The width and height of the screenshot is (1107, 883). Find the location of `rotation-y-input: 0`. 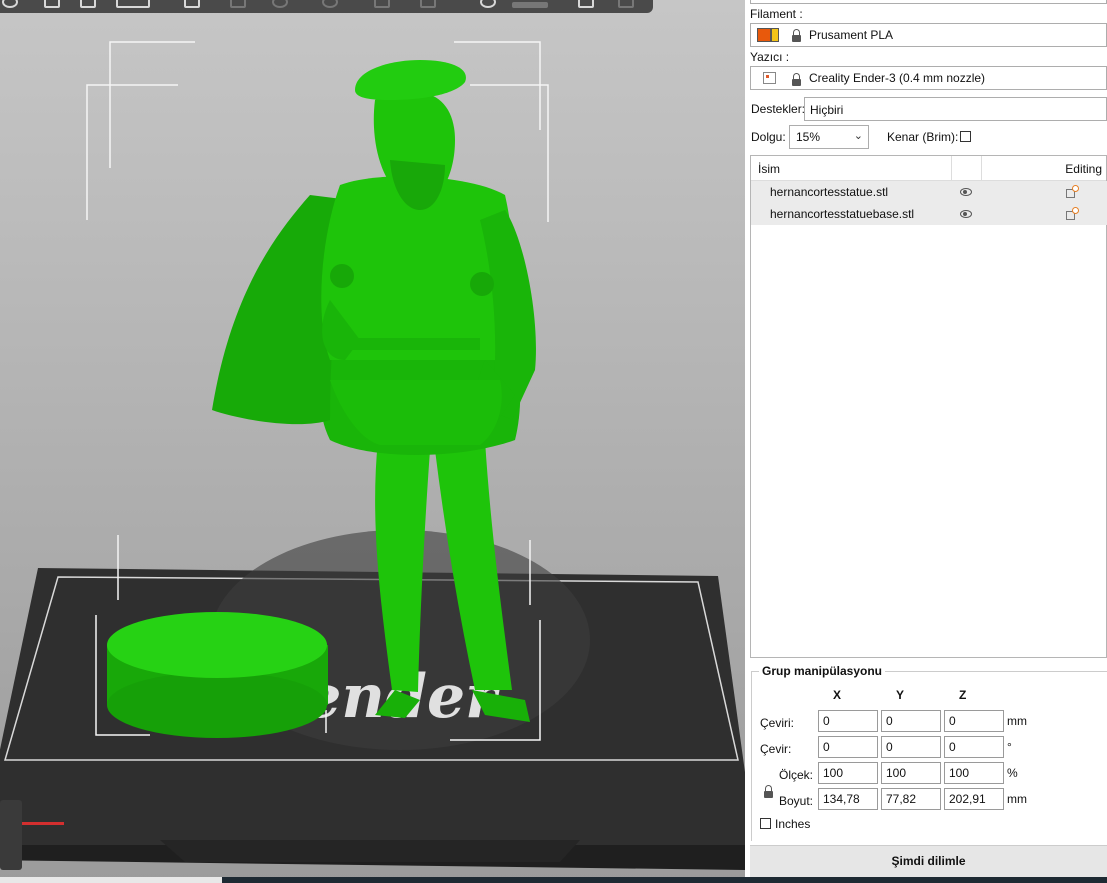

rotation-y-input: 0 is located at coordinates (911, 747).